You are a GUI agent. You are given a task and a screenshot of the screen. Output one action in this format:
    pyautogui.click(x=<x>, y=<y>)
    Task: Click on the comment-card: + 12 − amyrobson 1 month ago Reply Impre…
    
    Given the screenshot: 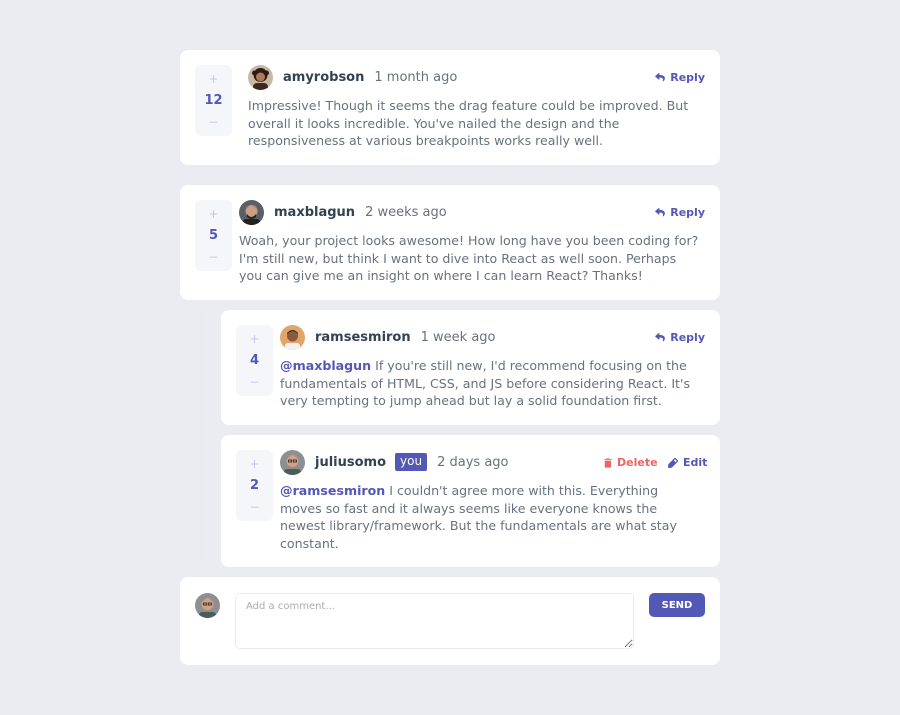 What is the action you would take?
    pyautogui.click(x=450, y=107)
    